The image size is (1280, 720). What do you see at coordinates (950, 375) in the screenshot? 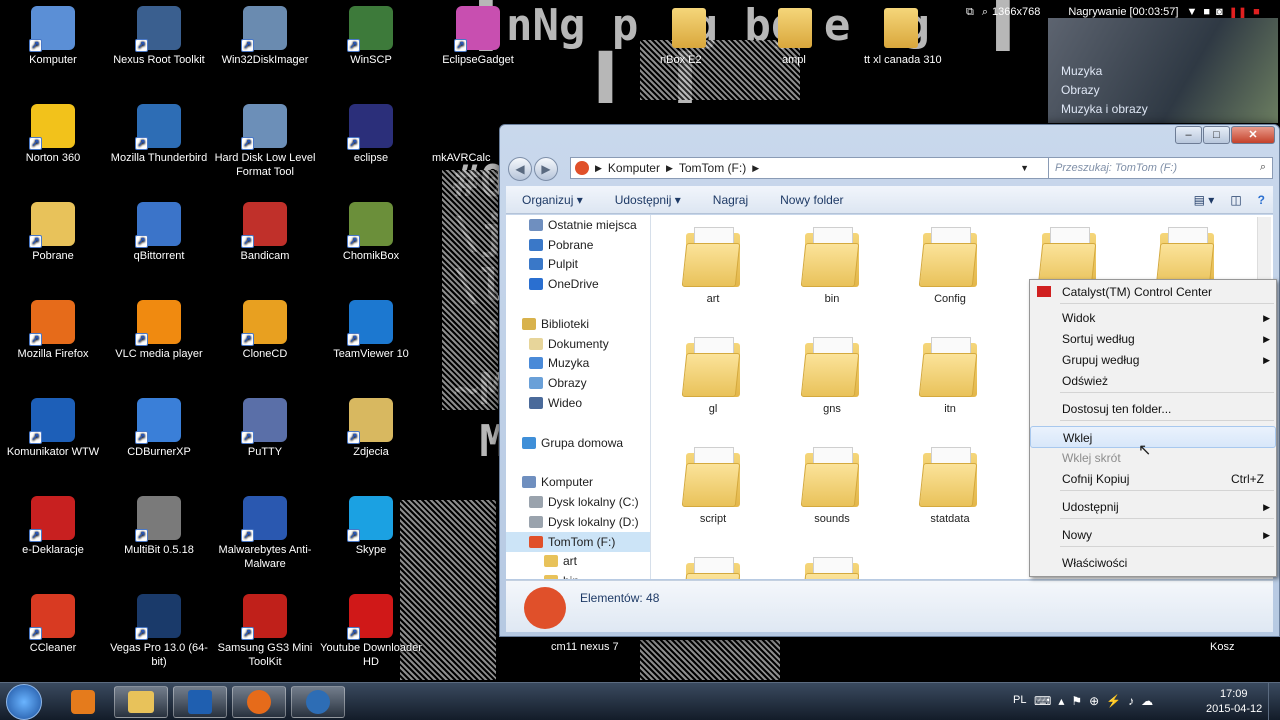
I see `folder-item: itn` at bounding box center [950, 375].